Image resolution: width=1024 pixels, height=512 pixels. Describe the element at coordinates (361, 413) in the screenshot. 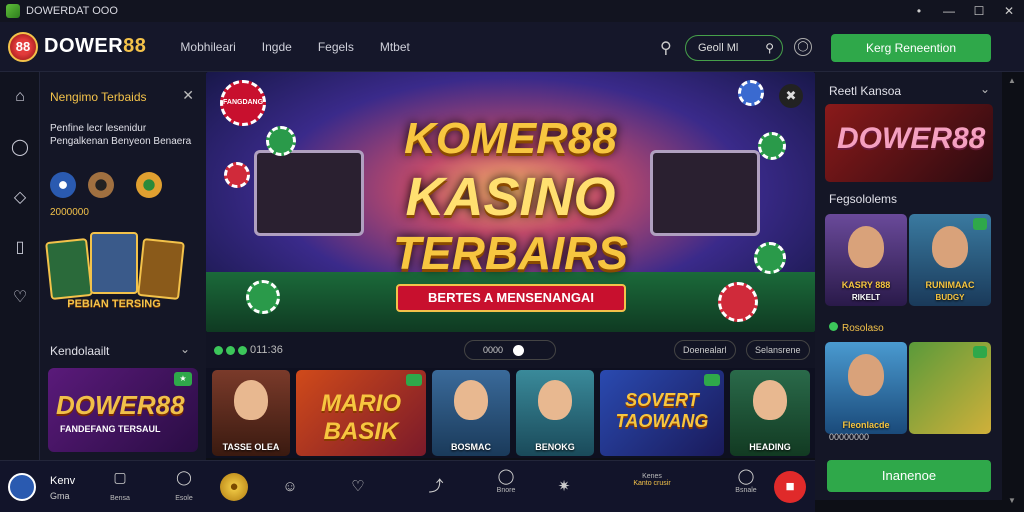

I see `game-tile: MARIO BASIK` at that location.